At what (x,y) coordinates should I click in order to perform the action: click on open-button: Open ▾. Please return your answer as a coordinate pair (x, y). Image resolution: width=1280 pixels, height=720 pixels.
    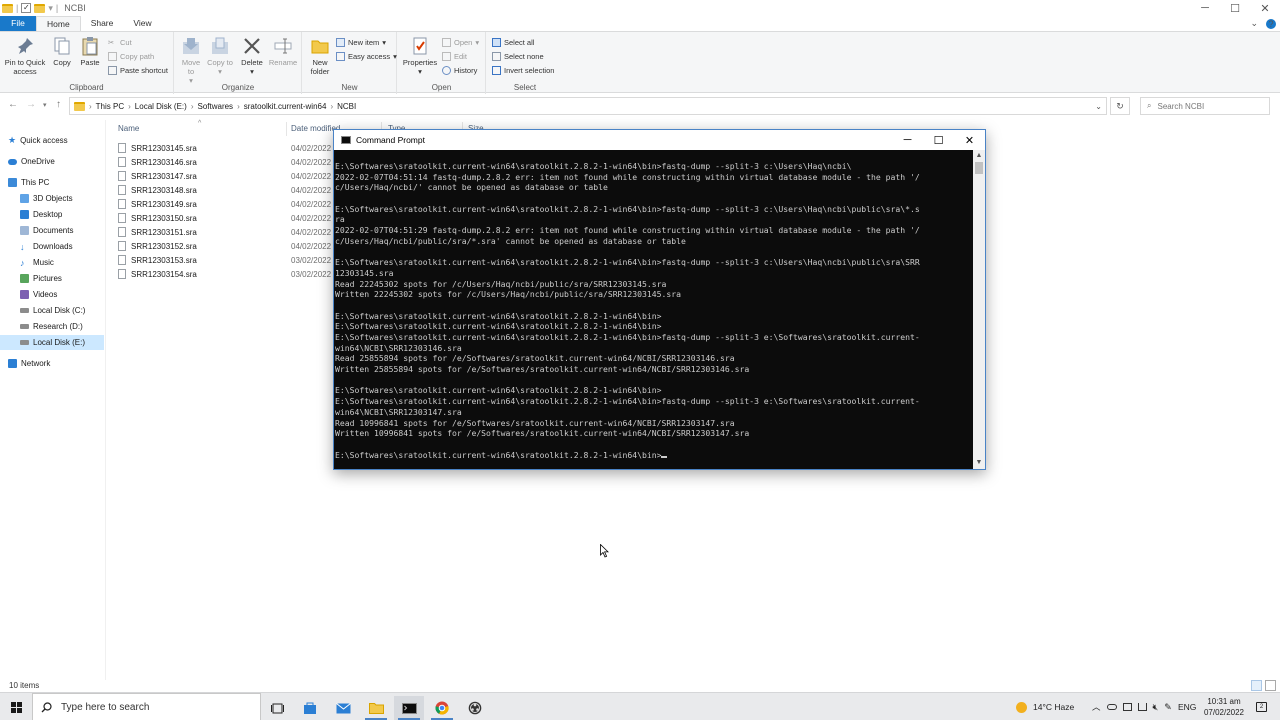
    Looking at the image, I should click on (460, 42).